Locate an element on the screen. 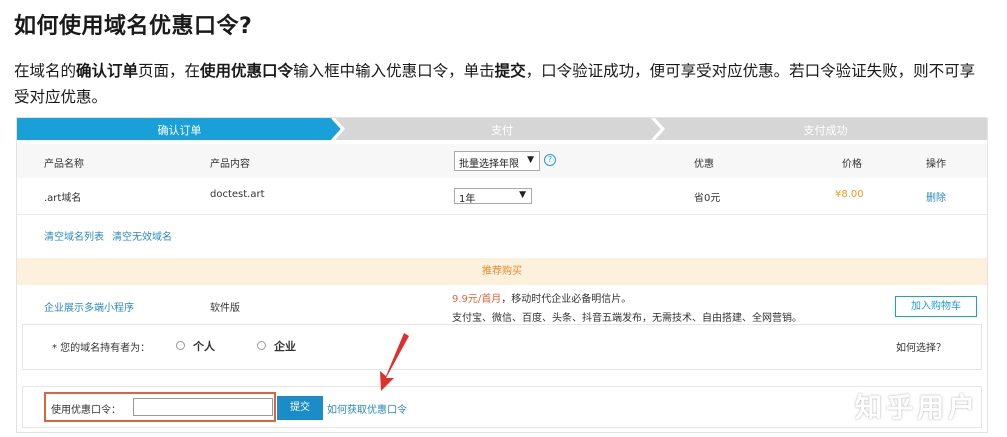 This screenshot has height=437, width=1007. watermark: 知乎用户 is located at coordinates (917, 408).